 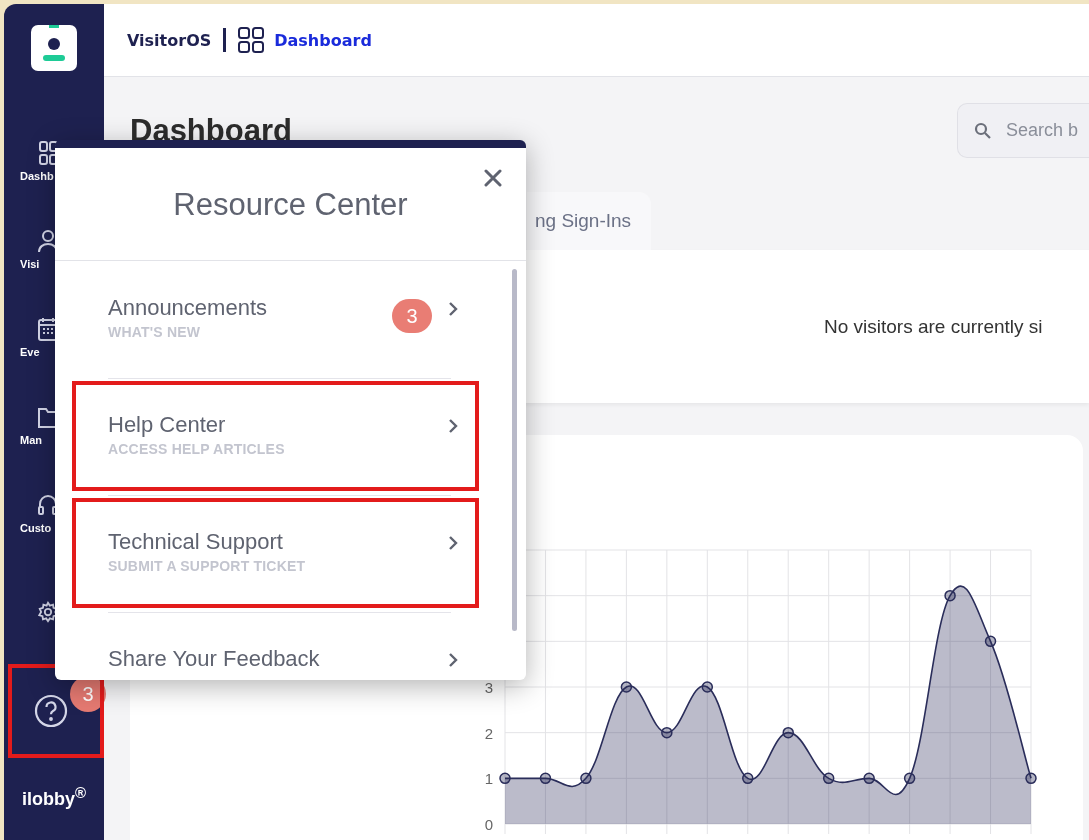 I want to click on item-title: Share Your Feedback, so click(x=214, y=659).